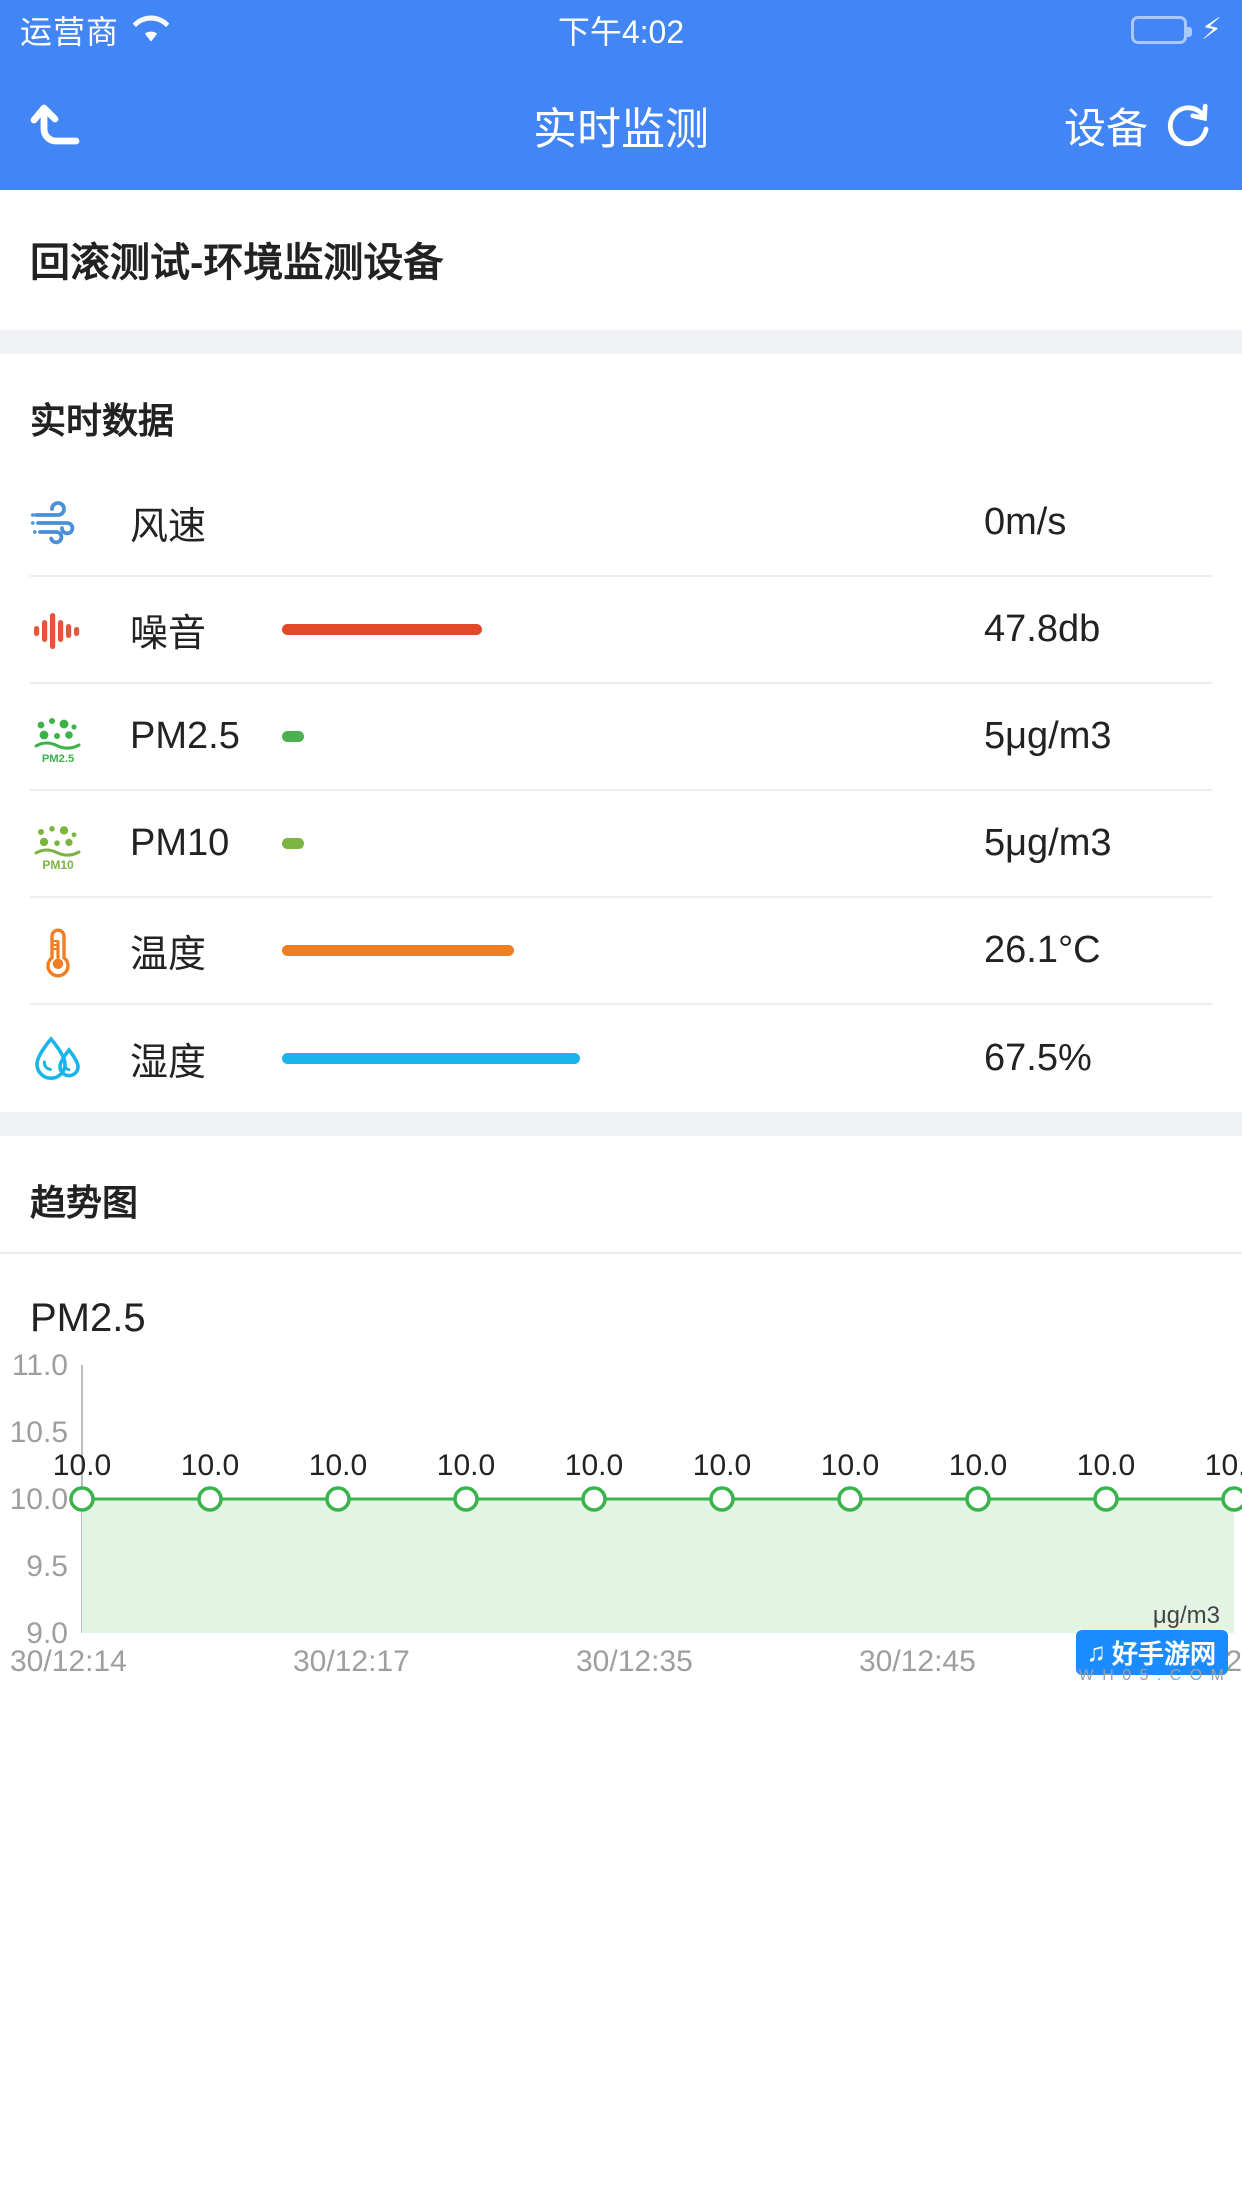 This screenshot has width=1242, height=2208. What do you see at coordinates (61, 523) in the screenshot?
I see `wind-speed-icon` at bounding box center [61, 523].